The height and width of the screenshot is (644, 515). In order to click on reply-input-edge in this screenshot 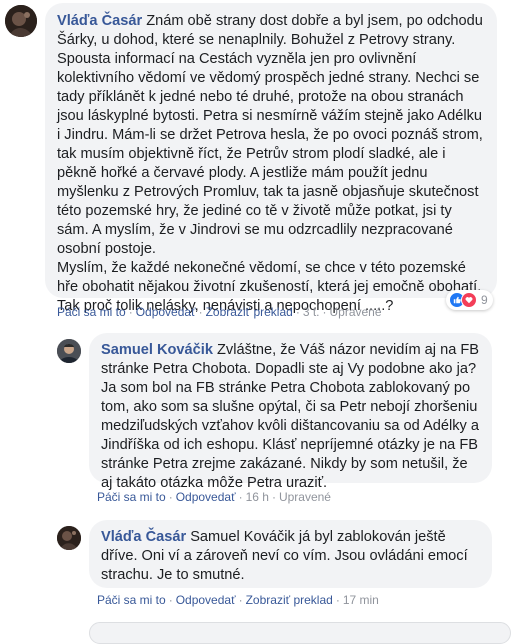, I will do `click(300, 633)`.